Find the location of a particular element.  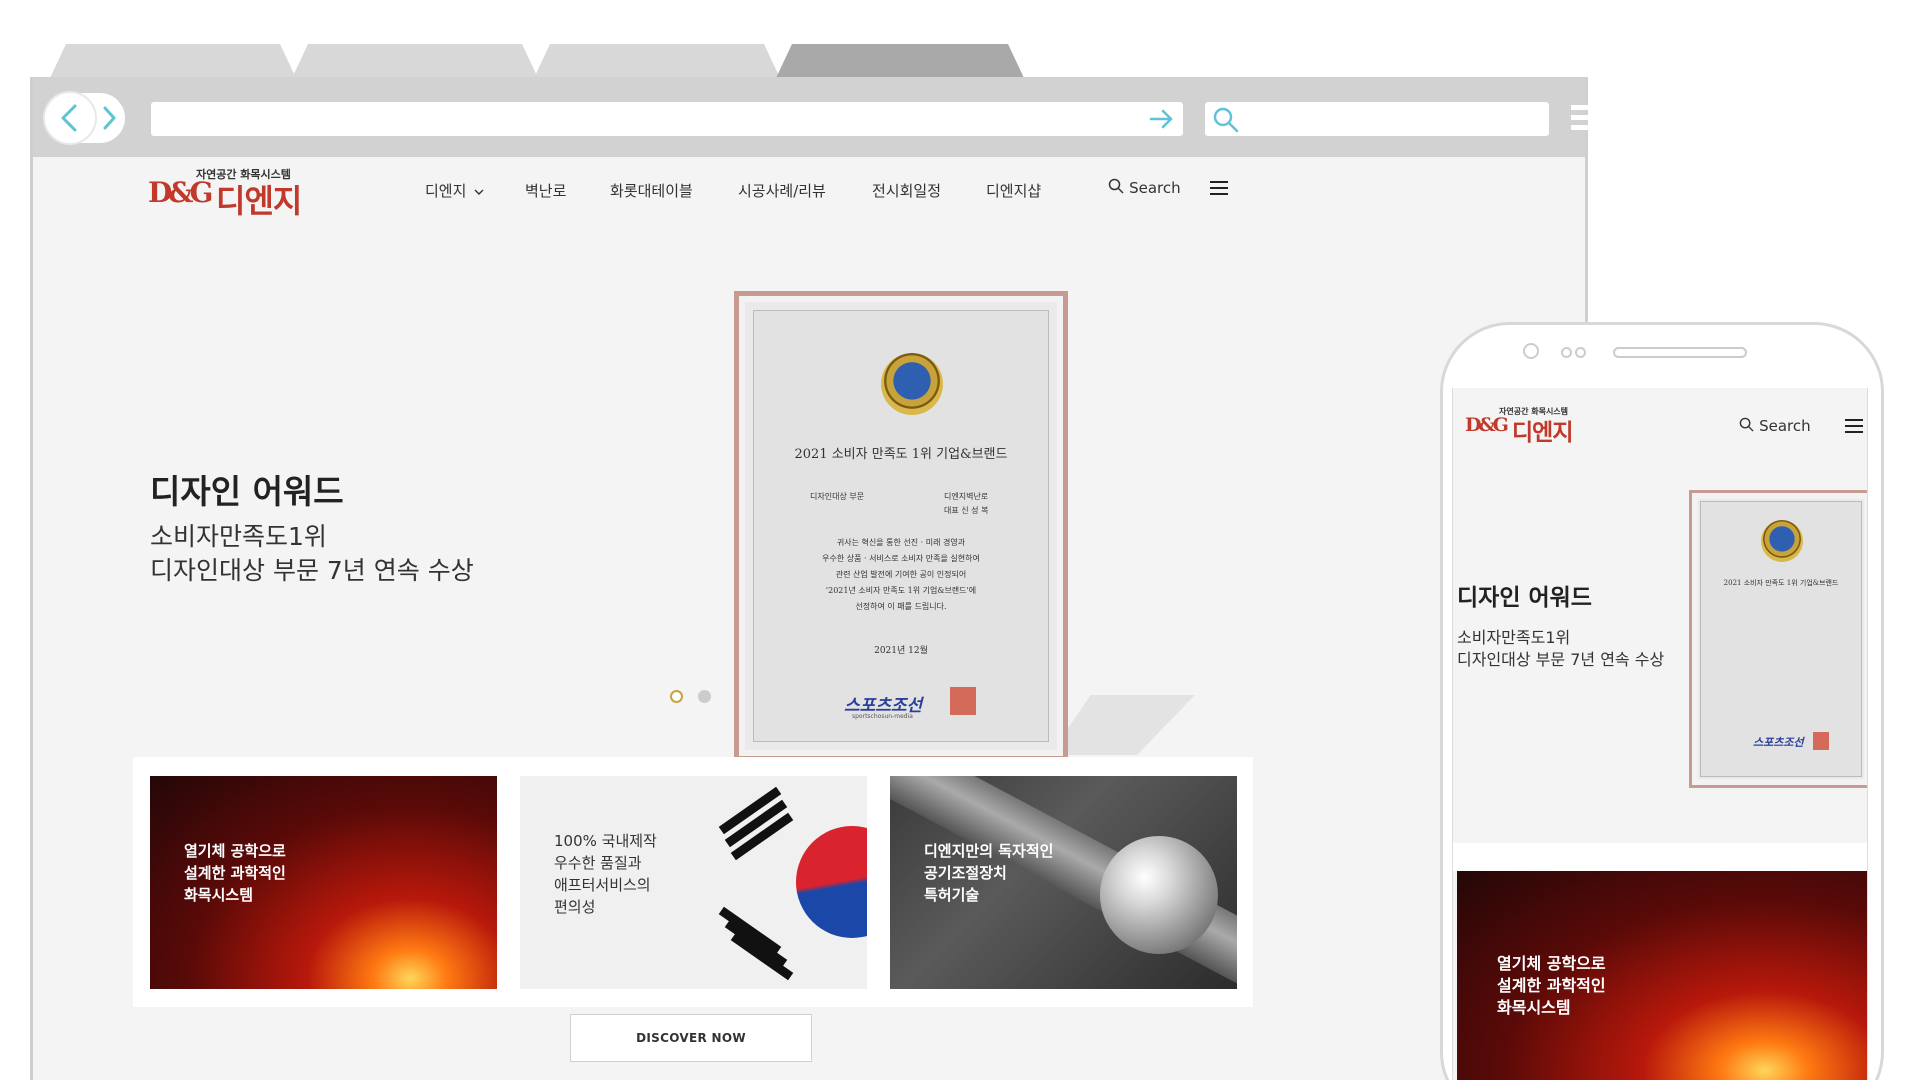

hero-title: 디자인 어워드 is located at coordinates (247, 491).